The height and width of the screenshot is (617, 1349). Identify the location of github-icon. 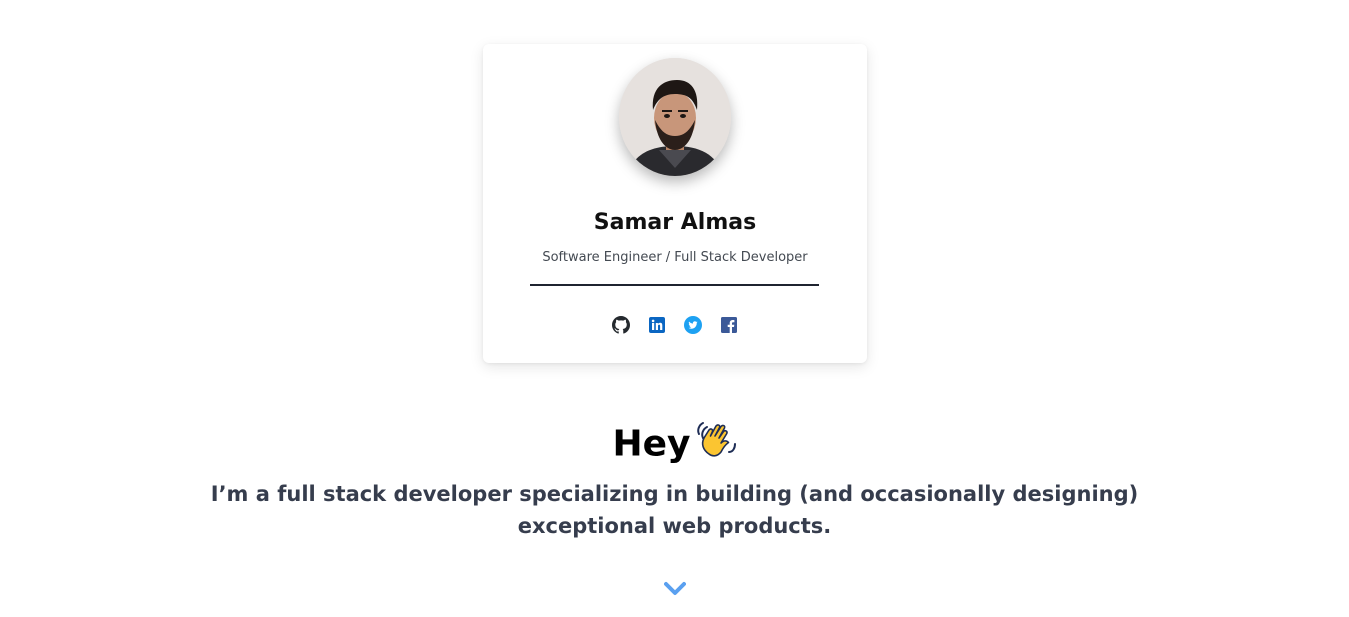
(621, 325).